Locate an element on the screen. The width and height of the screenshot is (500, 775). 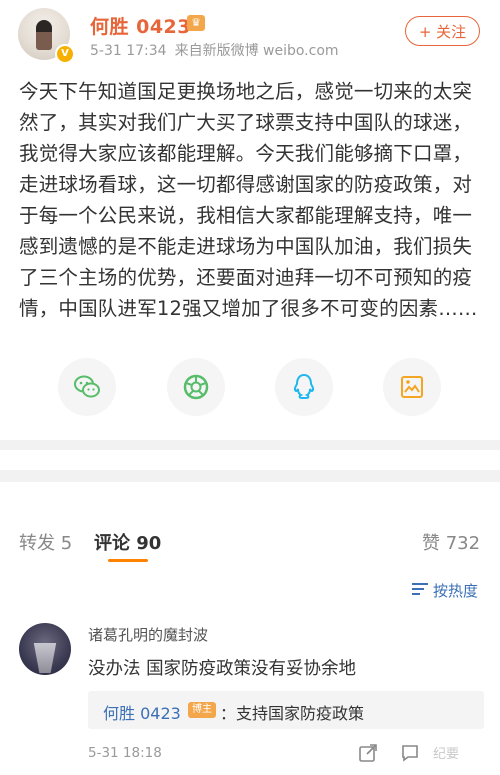
post-time: 5-31 17:34 is located at coordinates (128, 51).